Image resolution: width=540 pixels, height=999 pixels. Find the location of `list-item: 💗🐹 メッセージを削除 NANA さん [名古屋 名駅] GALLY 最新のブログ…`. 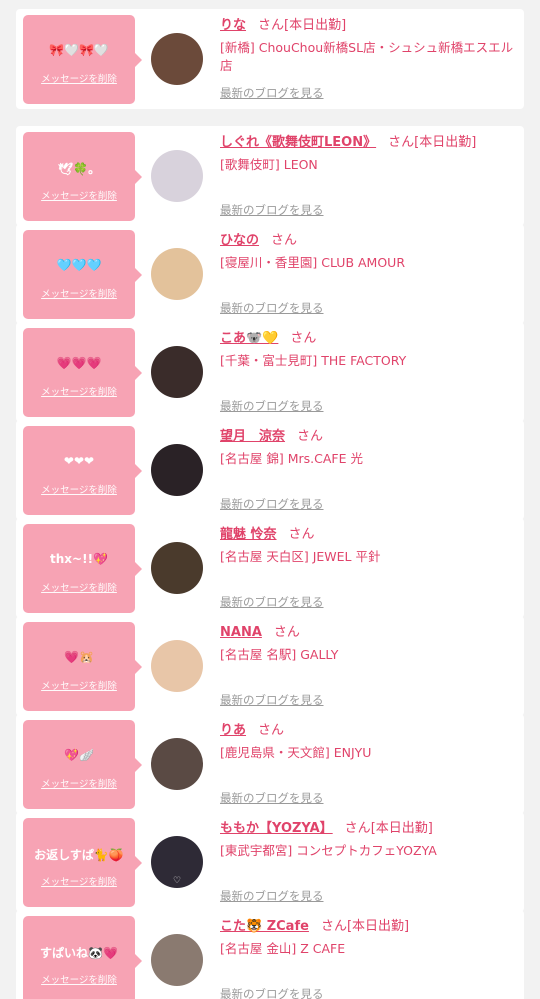

list-item: 💗🐹 メッセージを削除 NANA さん [名古屋 名駅] GALLY 最新のブログ… is located at coordinates (270, 666).